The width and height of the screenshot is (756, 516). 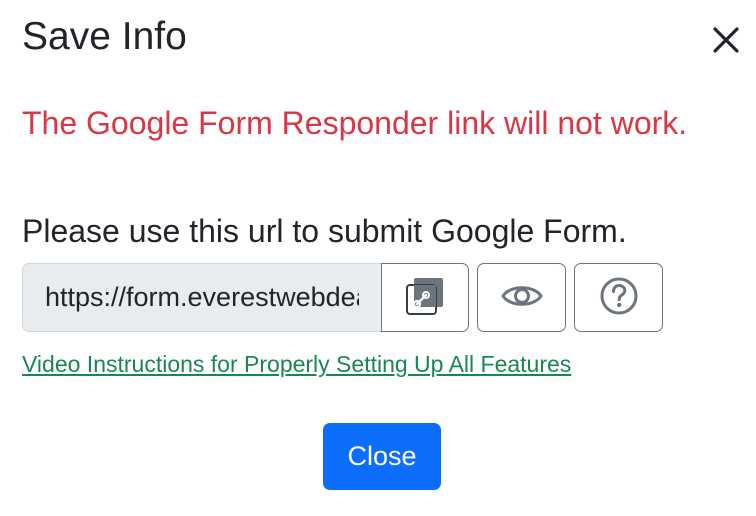 What do you see at coordinates (382, 456) in the screenshot?
I see `close-button: Close` at bounding box center [382, 456].